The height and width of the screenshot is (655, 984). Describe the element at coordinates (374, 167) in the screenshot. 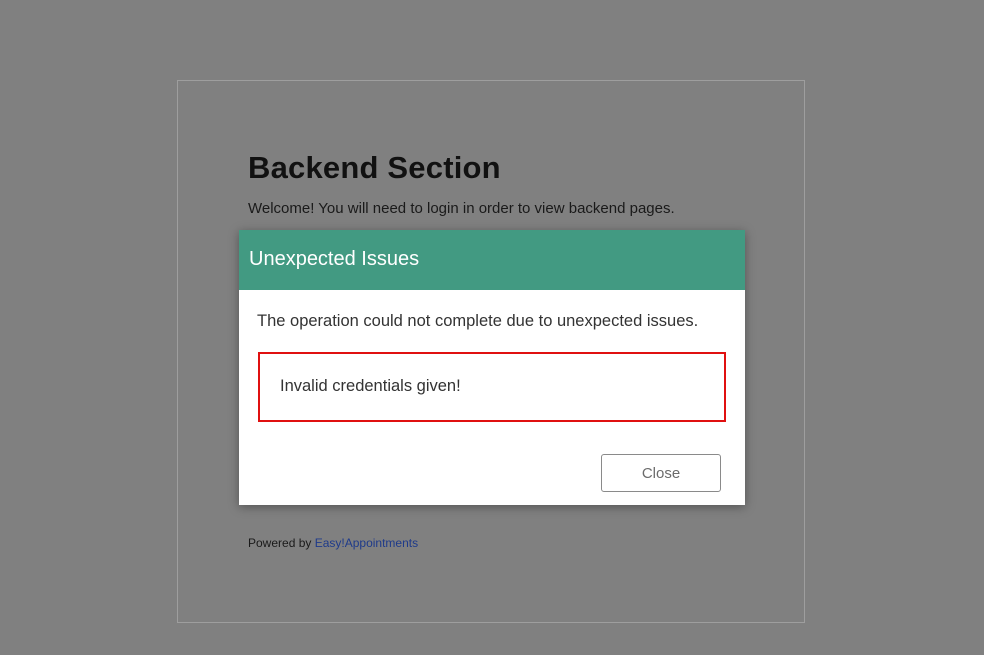

I see `page-title: Backend Section` at that location.